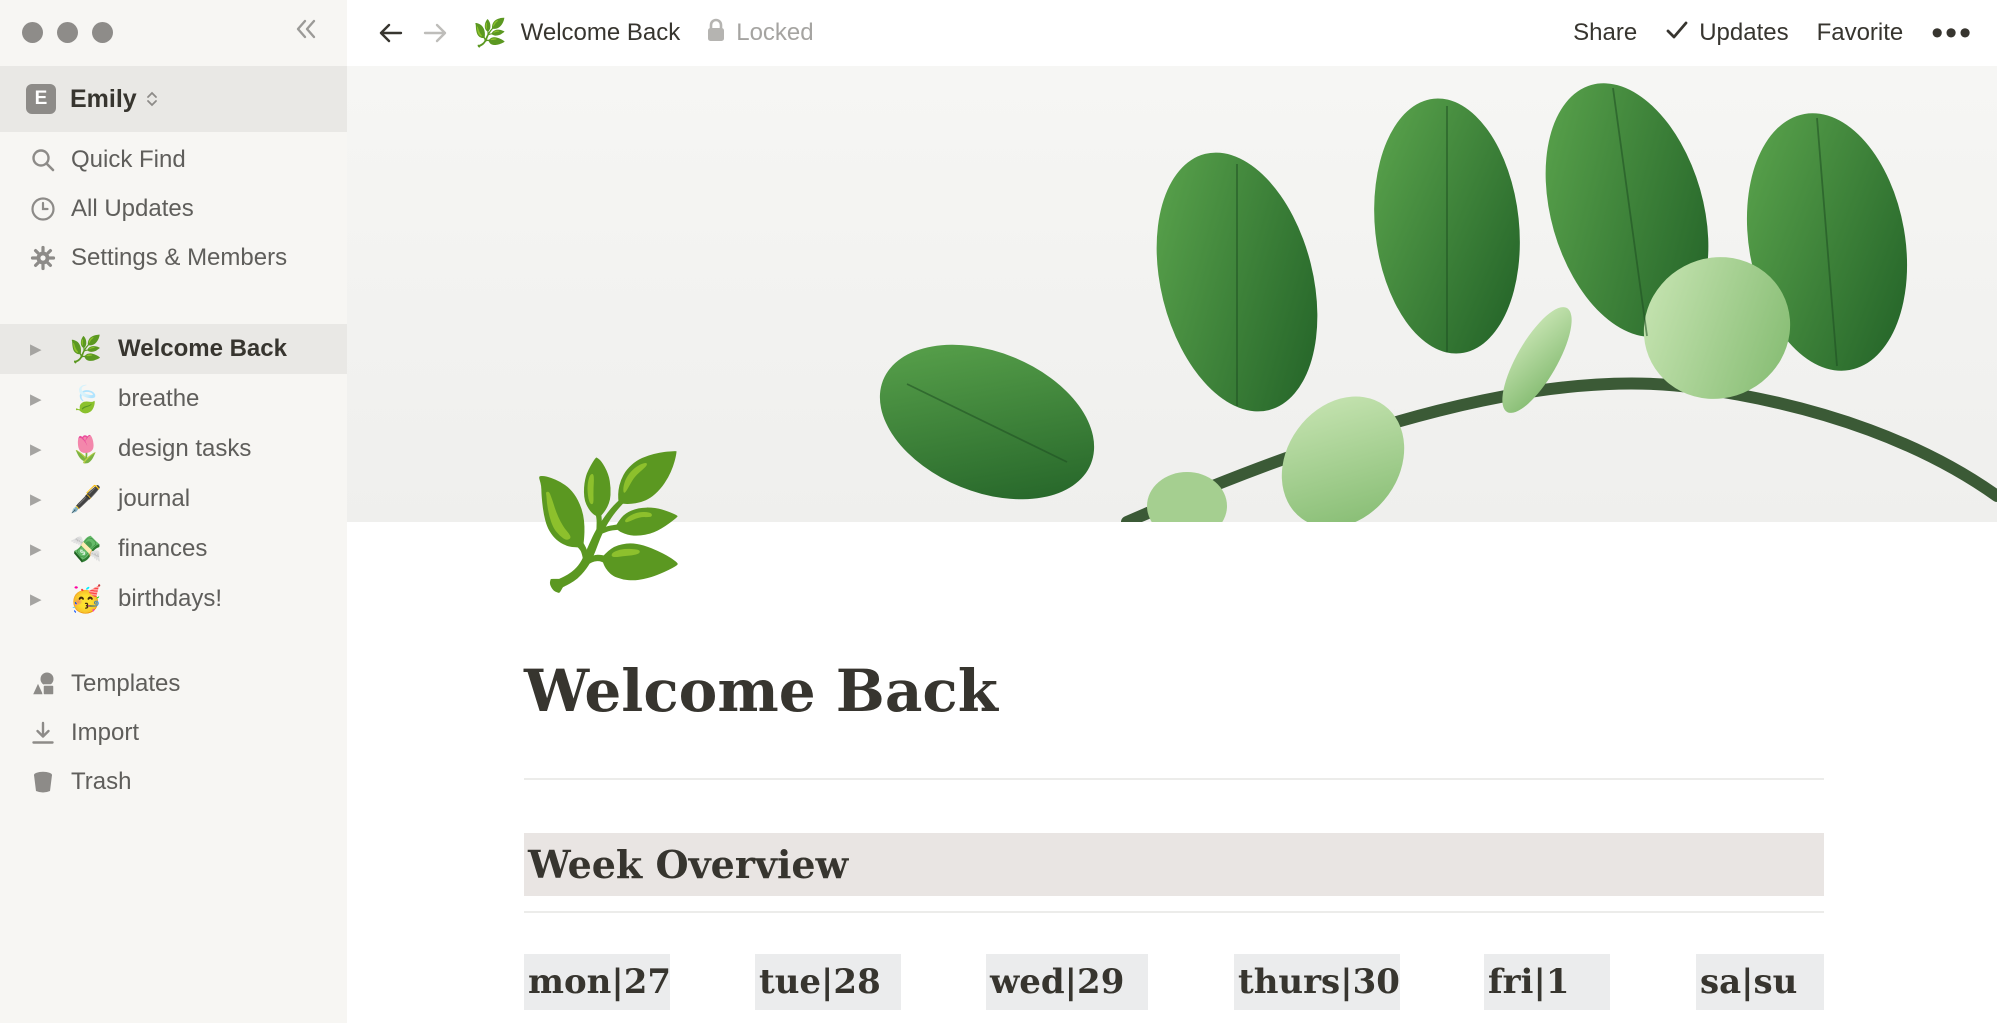 The image size is (1997, 1023). I want to click on updates-button: Updates, so click(1727, 33).